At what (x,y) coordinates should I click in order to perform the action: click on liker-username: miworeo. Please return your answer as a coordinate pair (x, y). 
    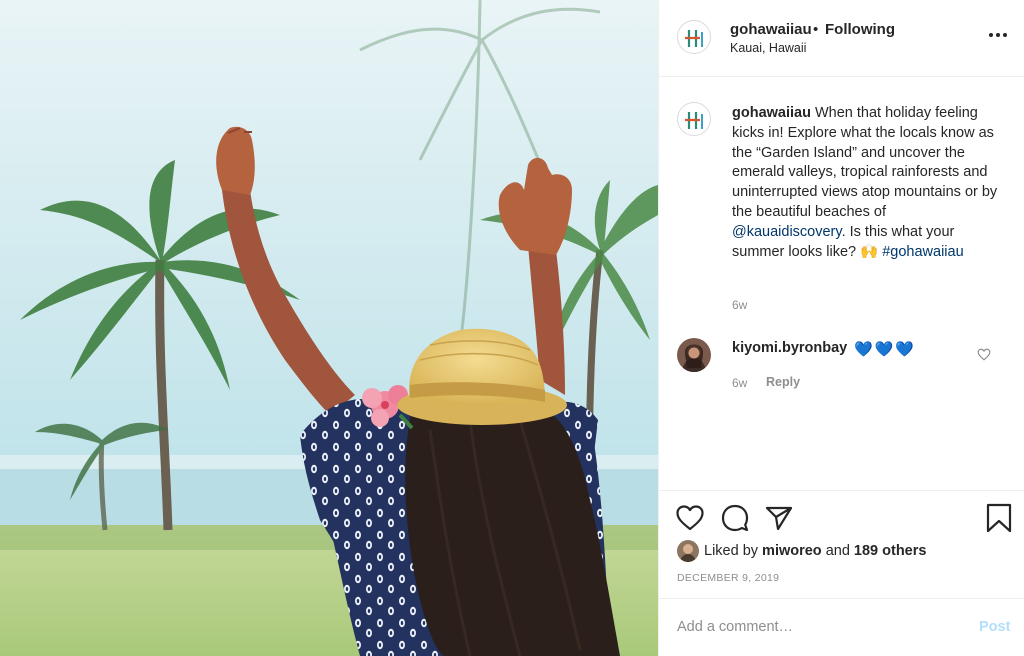
    Looking at the image, I should click on (792, 551).